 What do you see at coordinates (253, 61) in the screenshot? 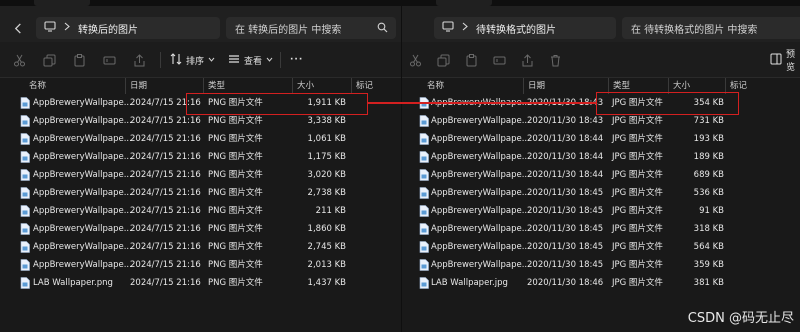
I see `view-label: 查看` at bounding box center [253, 61].